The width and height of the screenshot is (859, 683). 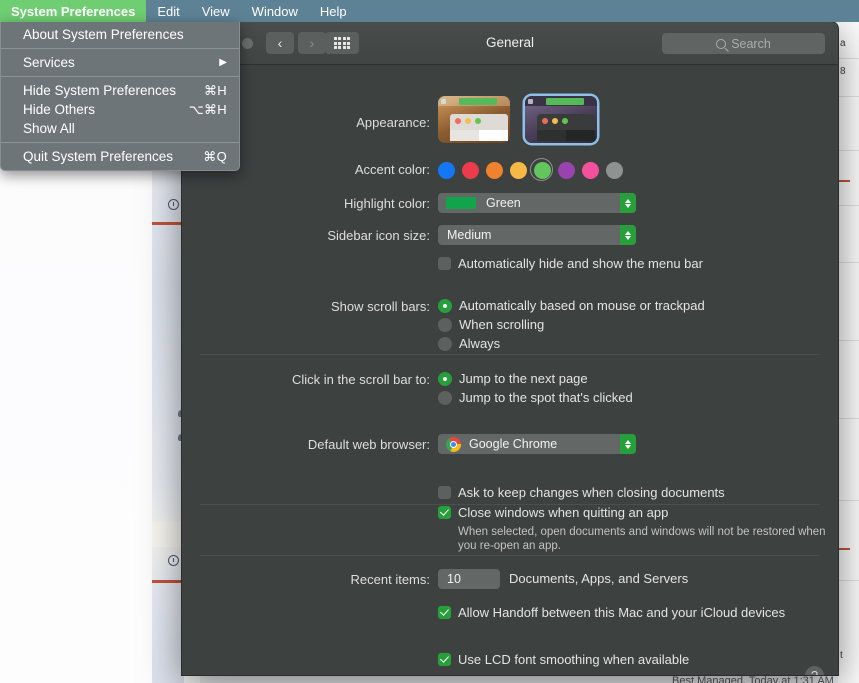 I want to click on accent-color-controls, so click(x=638, y=169).